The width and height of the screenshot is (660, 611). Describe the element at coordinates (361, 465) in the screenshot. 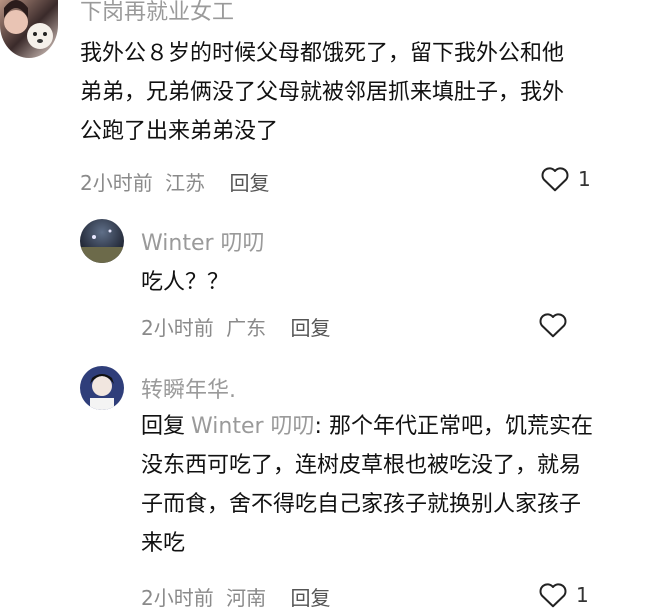

I see `reply-text-line: 没东西可吃了，连树皮草根也被吃没了，就易` at that location.